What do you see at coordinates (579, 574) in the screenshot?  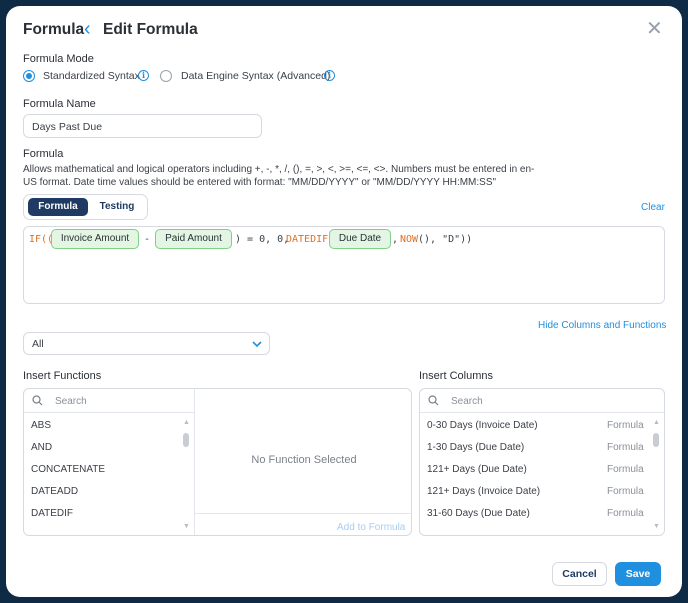 I see `cancel-button: Cancel` at bounding box center [579, 574].